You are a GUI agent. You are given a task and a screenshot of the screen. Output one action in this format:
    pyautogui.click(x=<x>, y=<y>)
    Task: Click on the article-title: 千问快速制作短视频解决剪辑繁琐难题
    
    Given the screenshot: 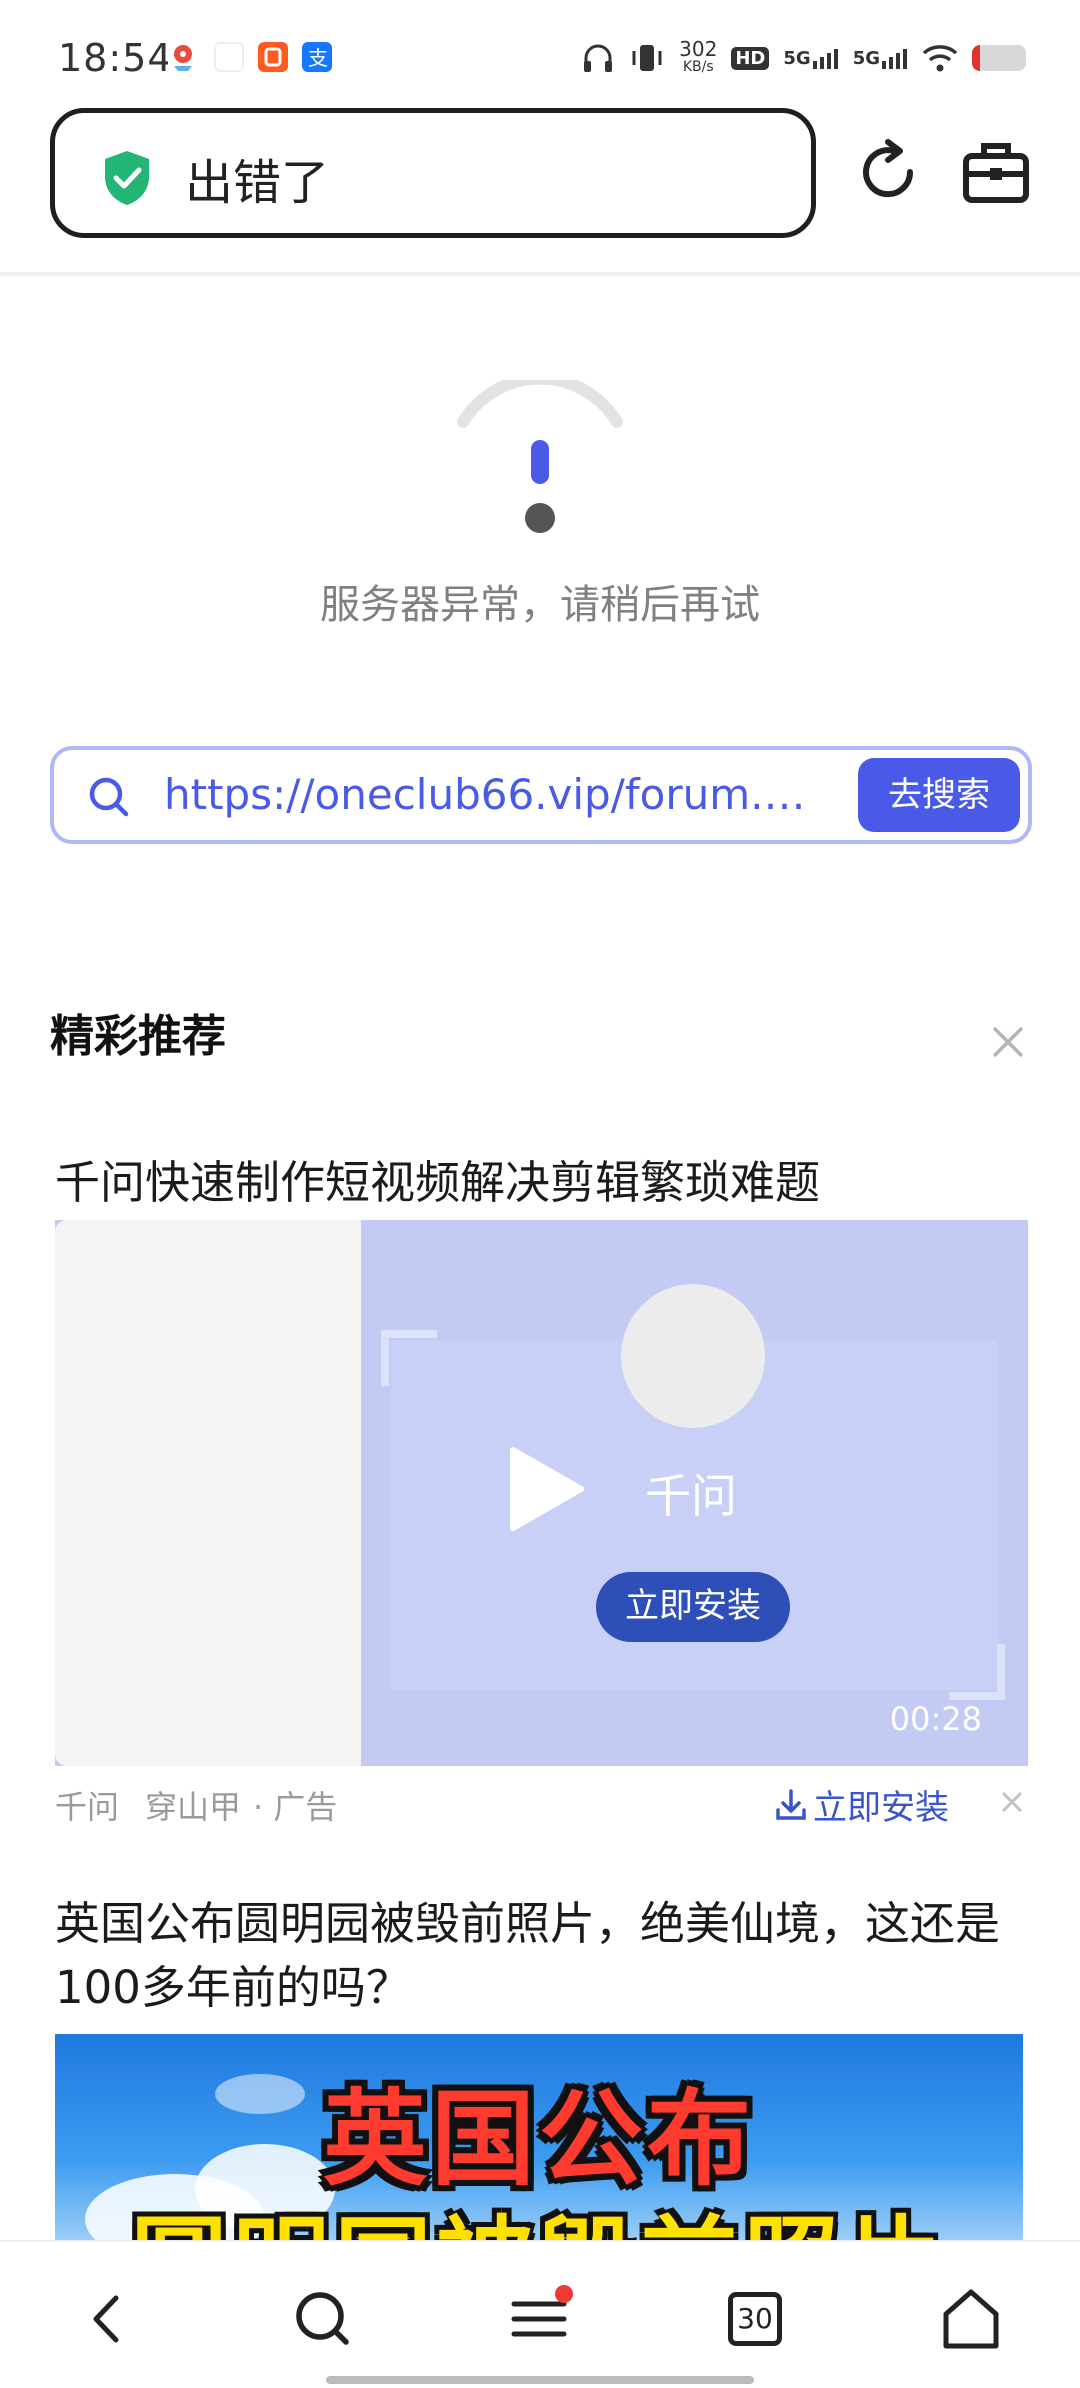 What is the action you would take?
    pyautogui.click(x=437, y=1178)
    